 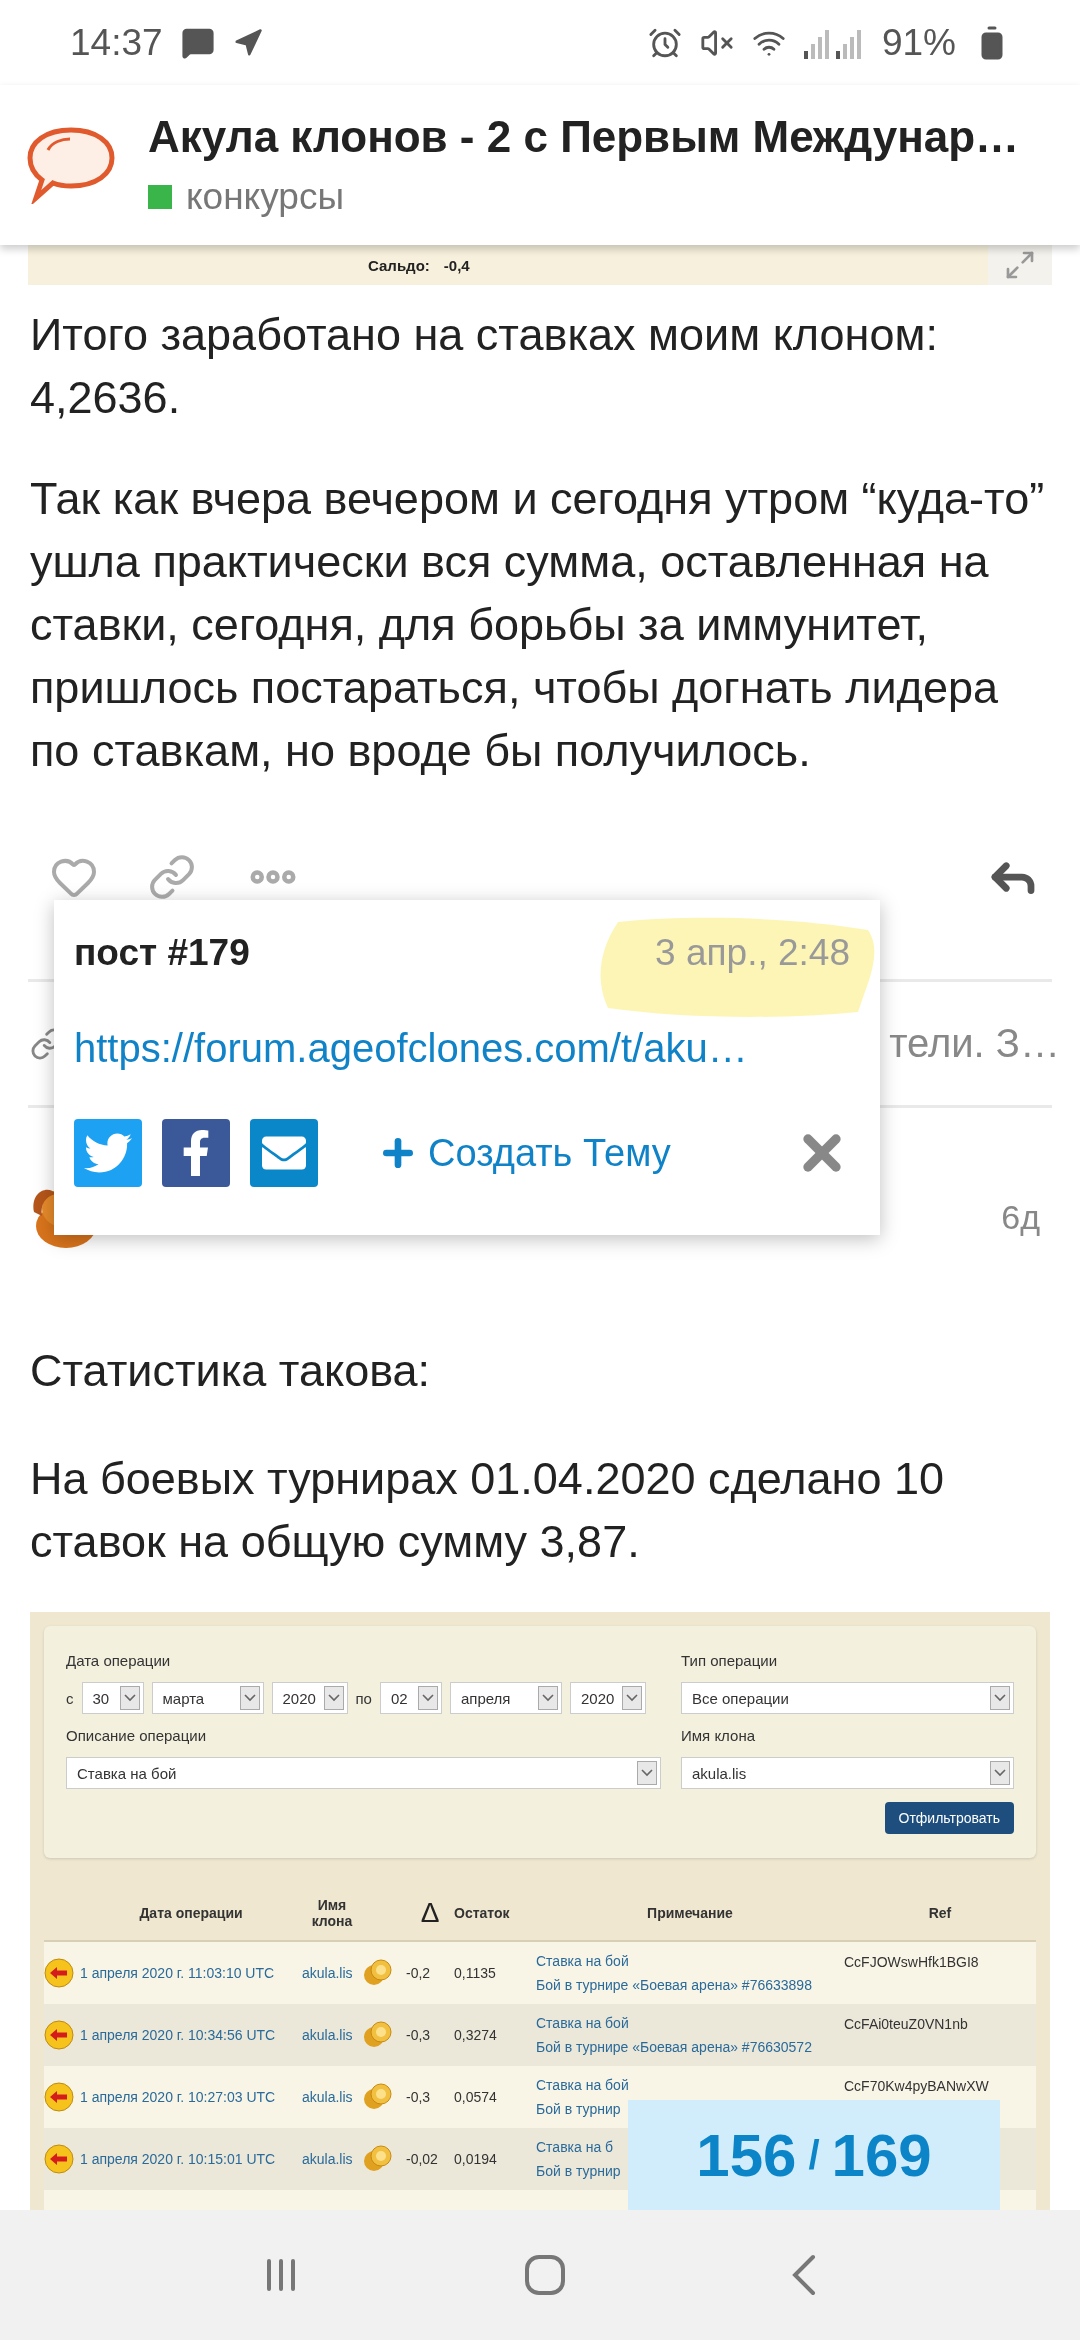 What do you see at coordinates (456, 265) in the screenshot?
I see `balance-value: -0,4` at bounding box center [456, 265].